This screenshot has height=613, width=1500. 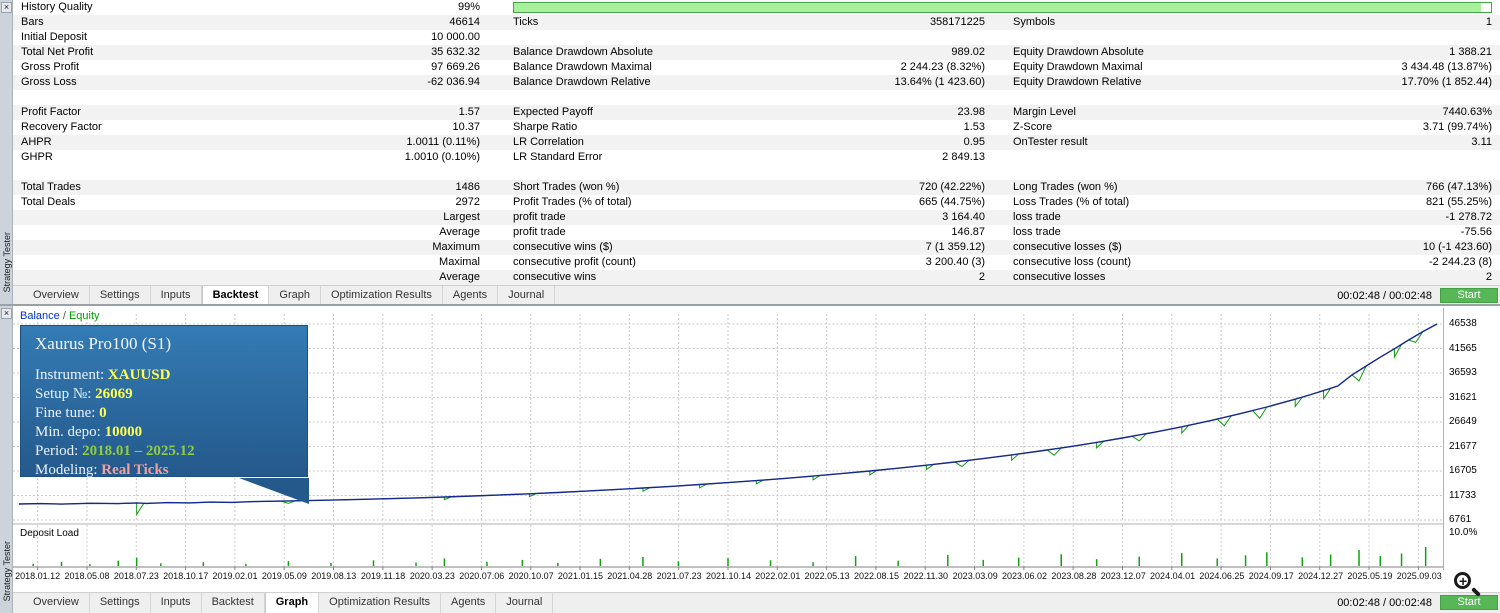 What do you see at coordinates (555, 277) in the screenshot?
I see `stat-label: consecutive wins` at bounding box center [555, 277].